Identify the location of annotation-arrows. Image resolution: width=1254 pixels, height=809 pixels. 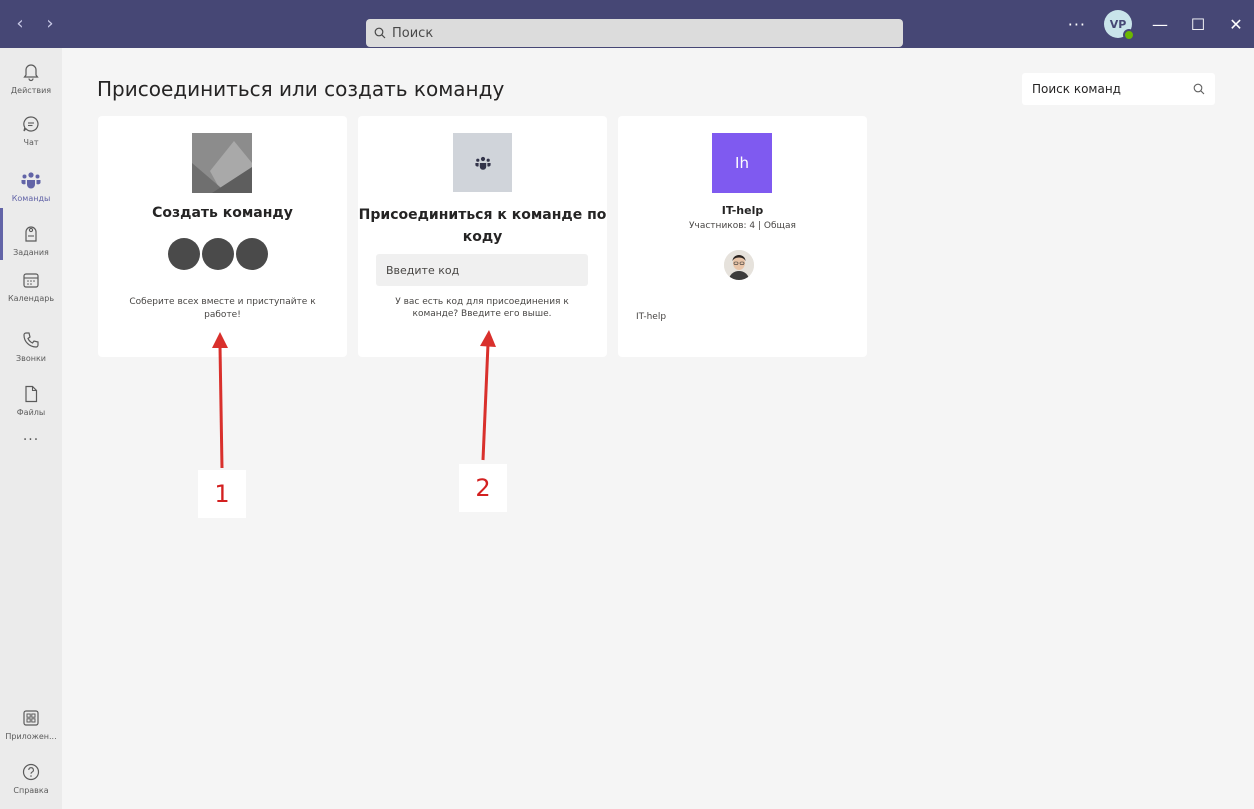
(354, 399).